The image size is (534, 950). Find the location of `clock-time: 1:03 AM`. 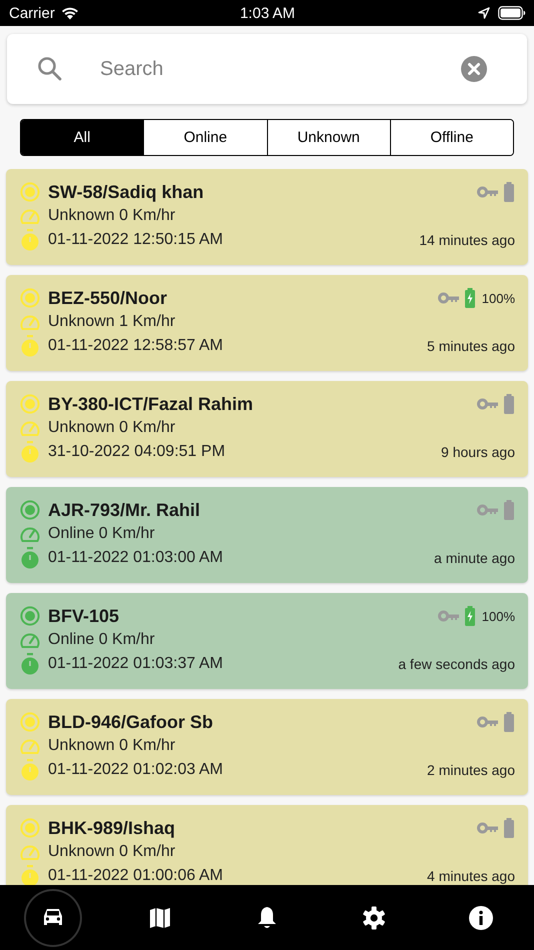

clock-time: 1:03 AM is located at coordinates (268, 13).